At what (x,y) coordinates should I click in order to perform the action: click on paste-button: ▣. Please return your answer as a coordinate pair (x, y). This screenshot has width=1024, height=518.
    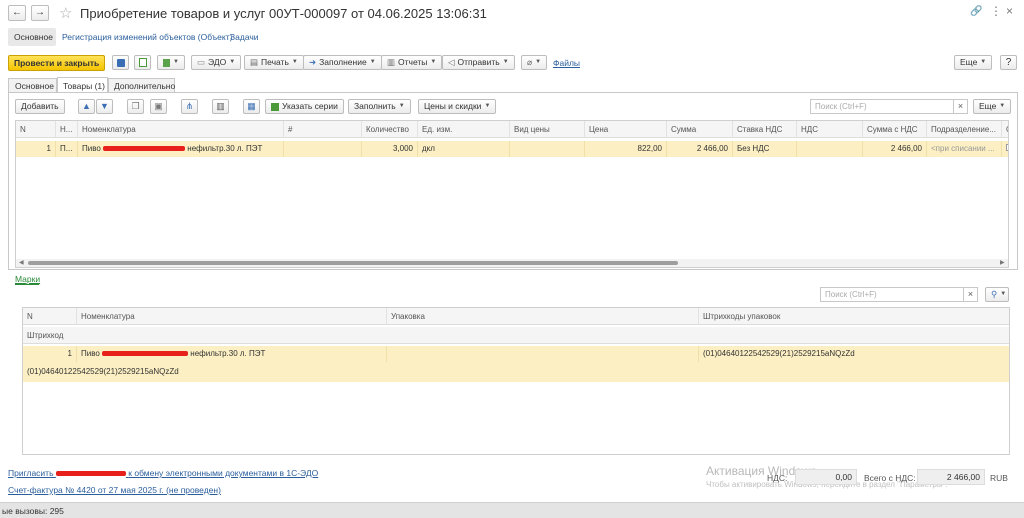
    Looking at the image, I should click on (158, 106).